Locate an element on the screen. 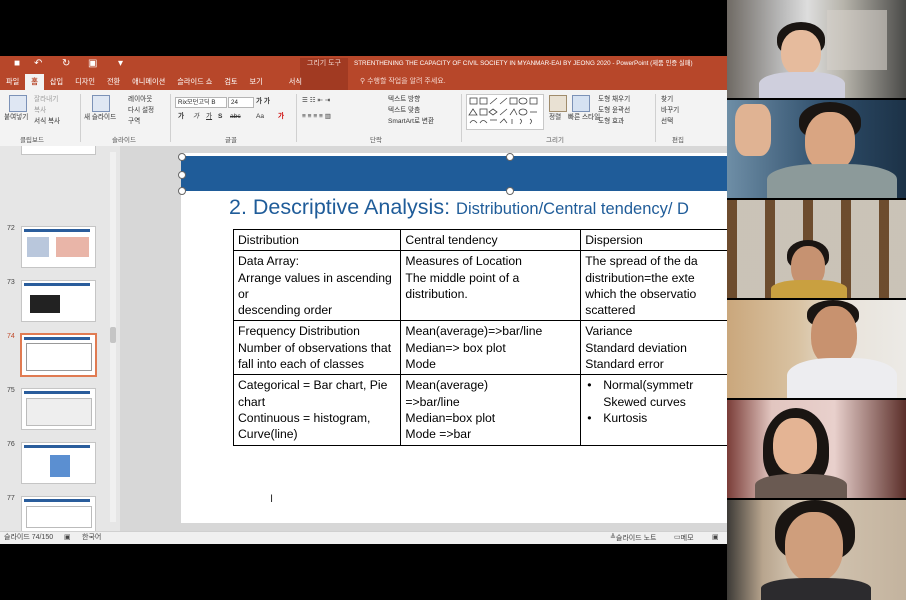  tab-view: 보기 is located at coordinates (256, 82).